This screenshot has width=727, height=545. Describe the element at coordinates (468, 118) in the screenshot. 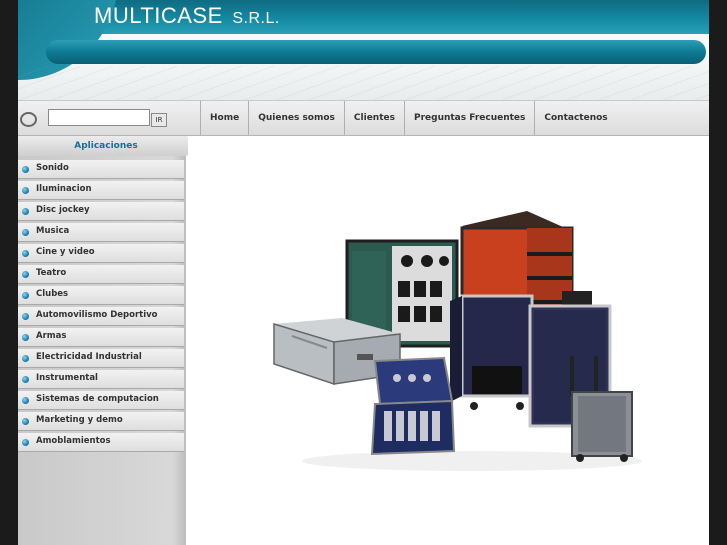

I see `nav-item-preguntas-frecuentes: Preguntas Frecuentes` at that location.